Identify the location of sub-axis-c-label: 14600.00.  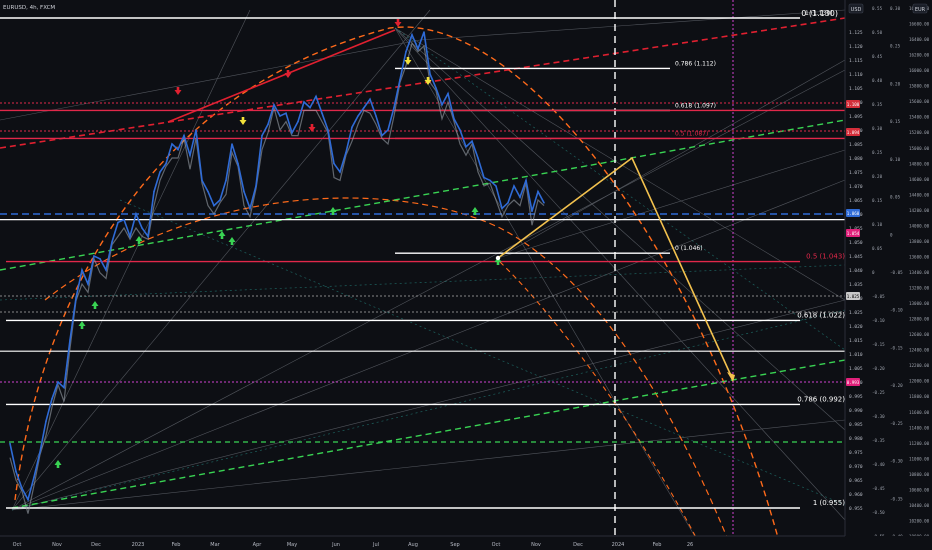
(919, 179).